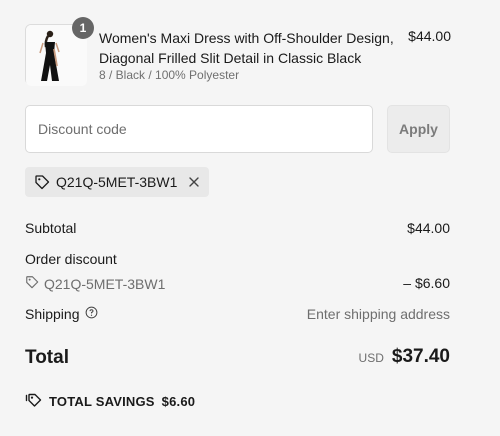 Image resolution: width=500 pixels, height=436 pixels. What do you see at coordinates (237, 259) in the screenshot?
I see `order-discount-row: Order discount` at bounding box center [237, 259].